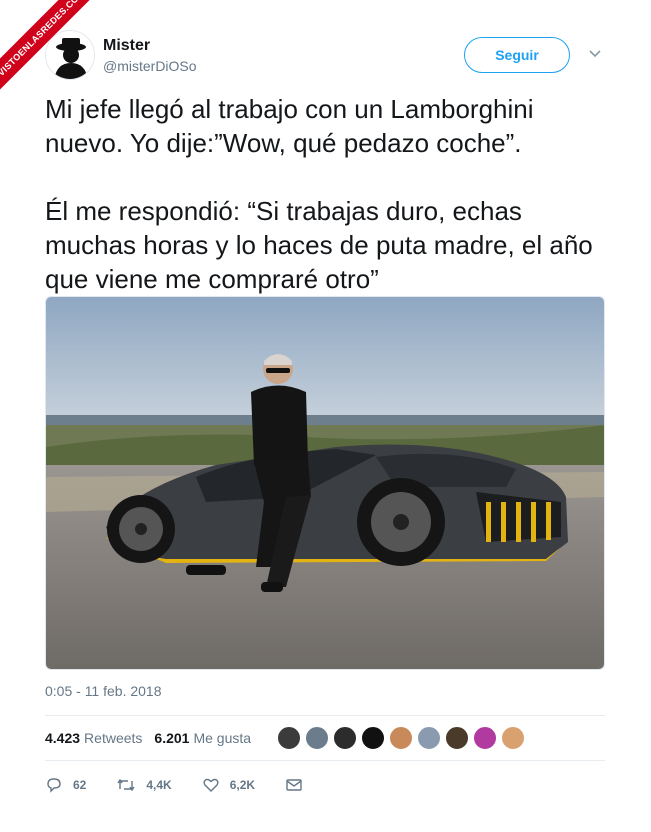 The height and width of the screenshot is (832, 651). Describe the element at coordinates (242, 785) in the screenshot. I see `like-count: 6,2K` at that location.